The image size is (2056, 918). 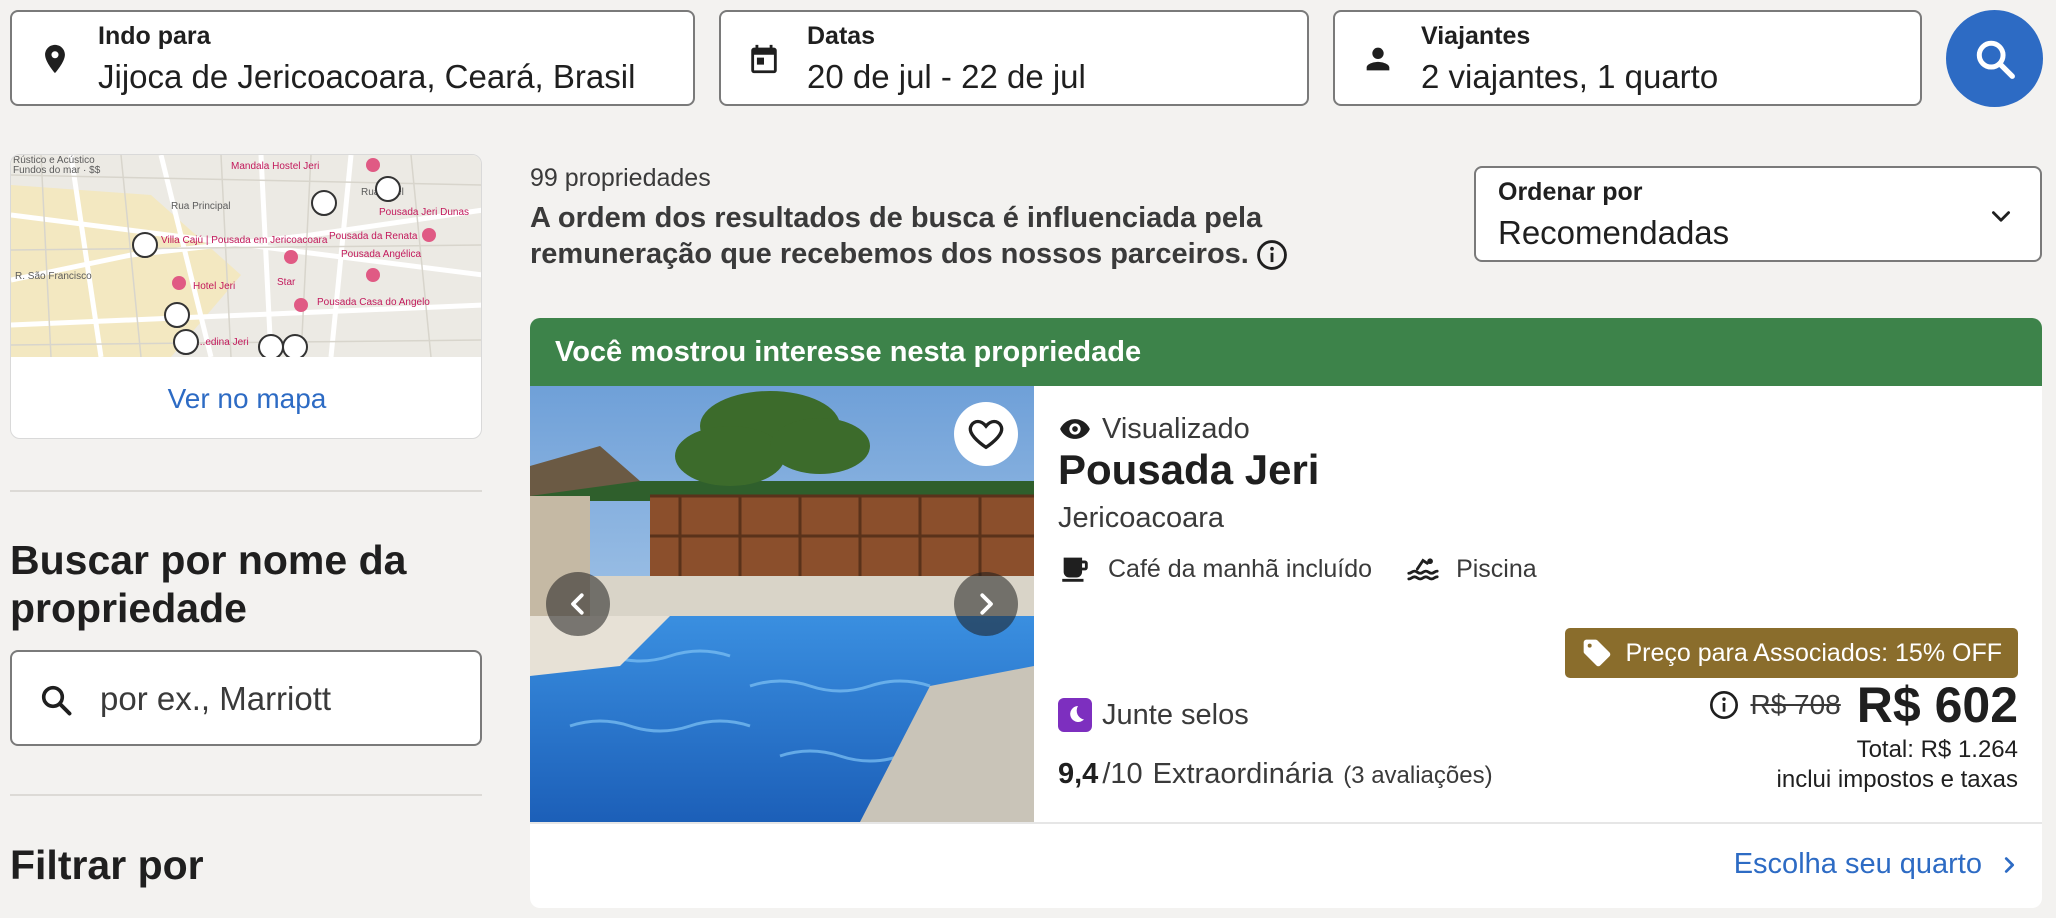 I want to click on calendar-icon, so click(x=764, y=59).